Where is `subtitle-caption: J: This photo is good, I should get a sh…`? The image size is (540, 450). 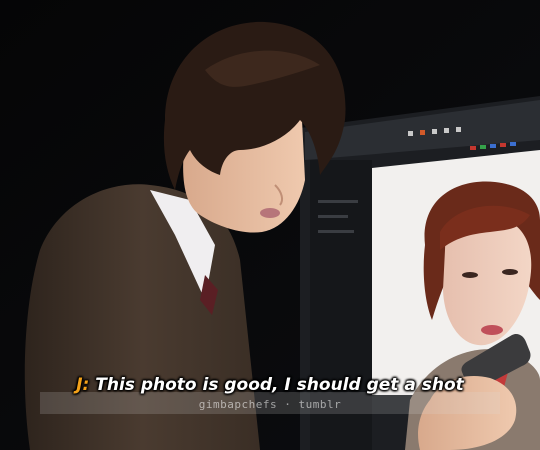
subtitle-caption: J: This photo is good, I should get a sh… is located at coordinates (270, 385).